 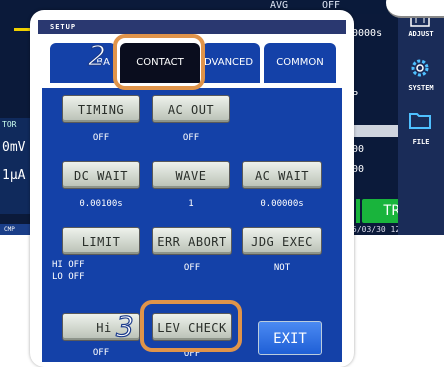 What do you see at coordinates (192, 27) in the screenshot?
I see `dialog-title: SETUP` at bounding box center [192, 27].